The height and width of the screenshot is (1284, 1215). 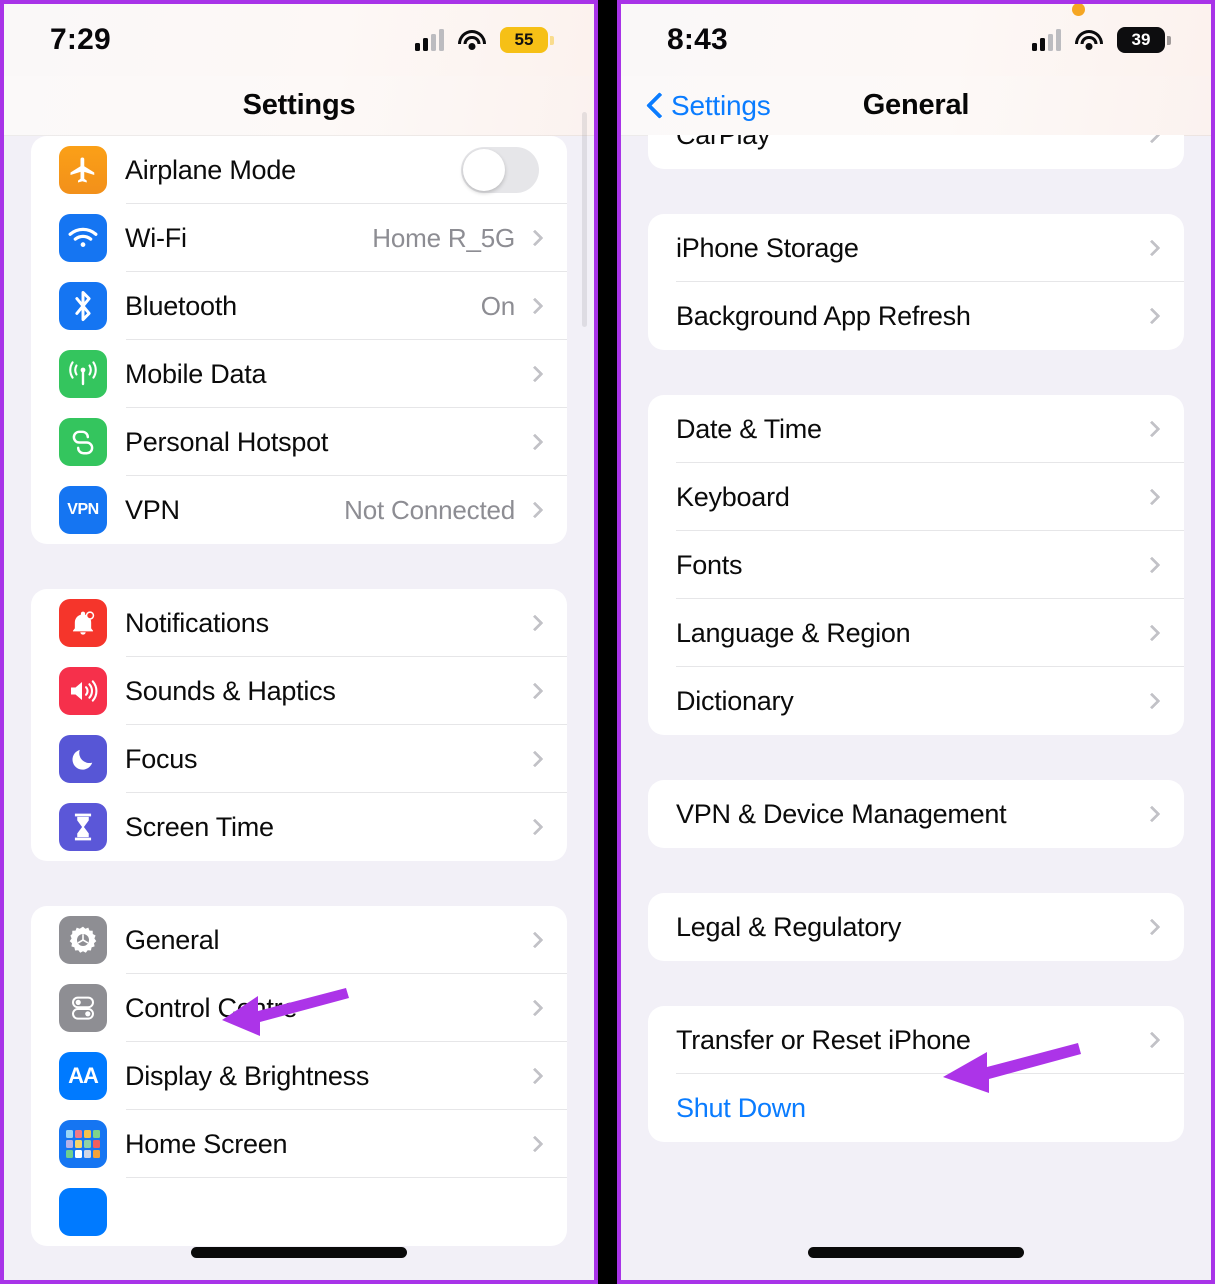 What do you see at coordinates (83, 374) in the screenshot?
I see `mobile-data-icon` at bounding box center [83, 374].